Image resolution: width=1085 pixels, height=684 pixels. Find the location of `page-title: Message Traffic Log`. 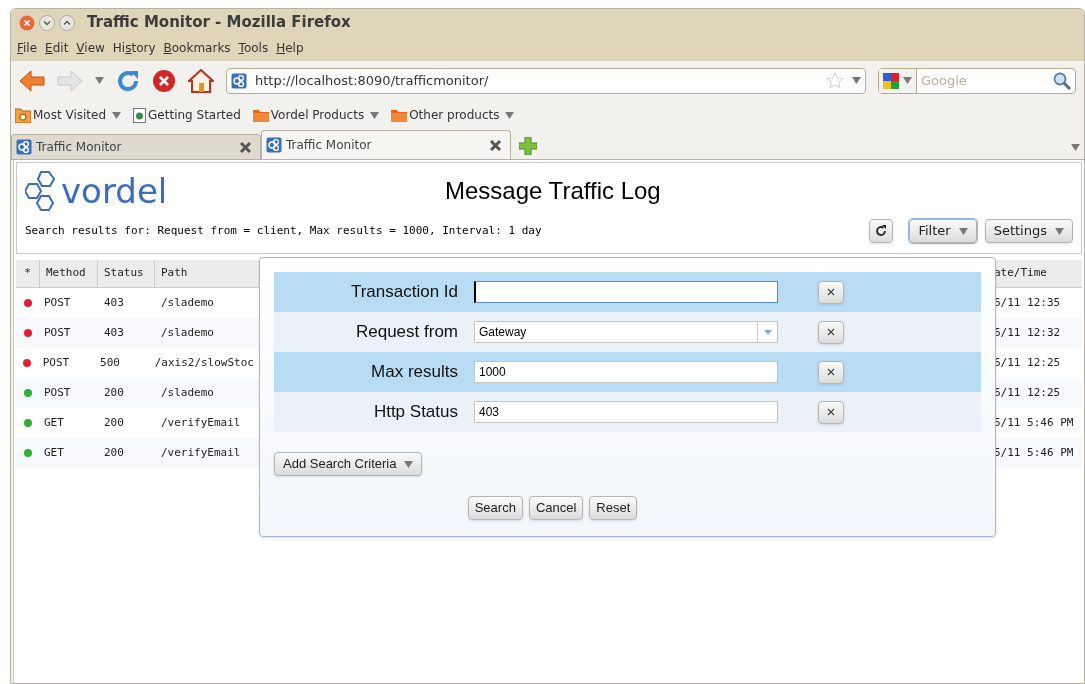

page-title: Message Traffic Log is located at coordinates (553, 191).